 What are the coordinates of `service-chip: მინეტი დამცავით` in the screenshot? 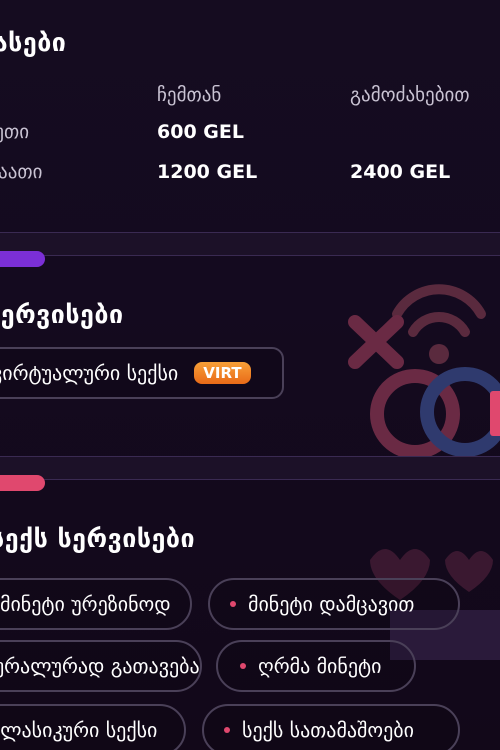 It's located at (334, 604).